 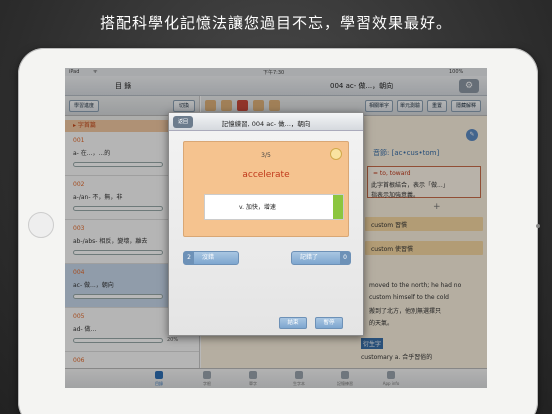 I want to click on wrong-label: 記錯了, so click(x=309, y=257).